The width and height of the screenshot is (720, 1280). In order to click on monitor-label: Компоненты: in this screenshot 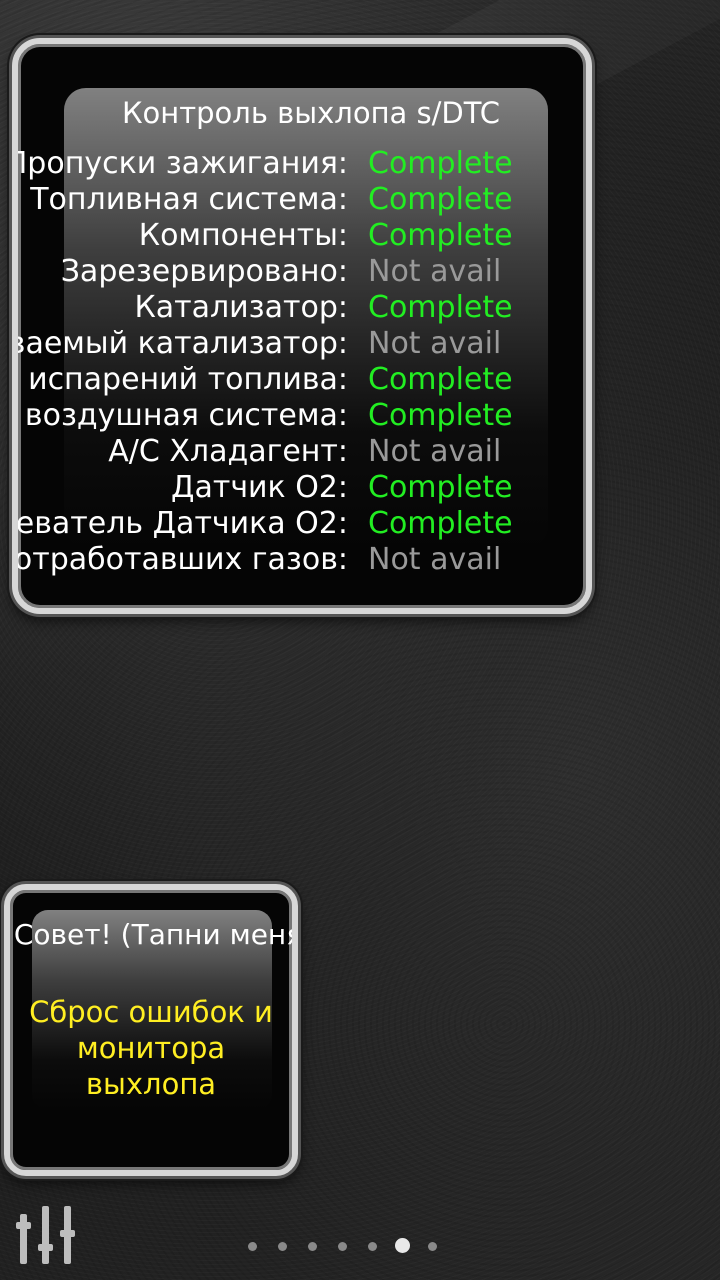, I will do `click(243, 235)`.